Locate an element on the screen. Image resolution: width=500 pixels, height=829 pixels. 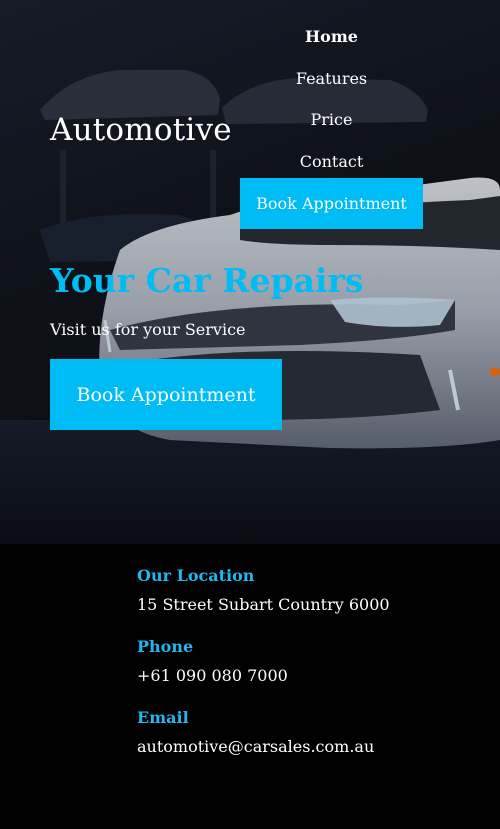
email-block: Email automotive@carsales.com.au is located at coordinates (267, 732).